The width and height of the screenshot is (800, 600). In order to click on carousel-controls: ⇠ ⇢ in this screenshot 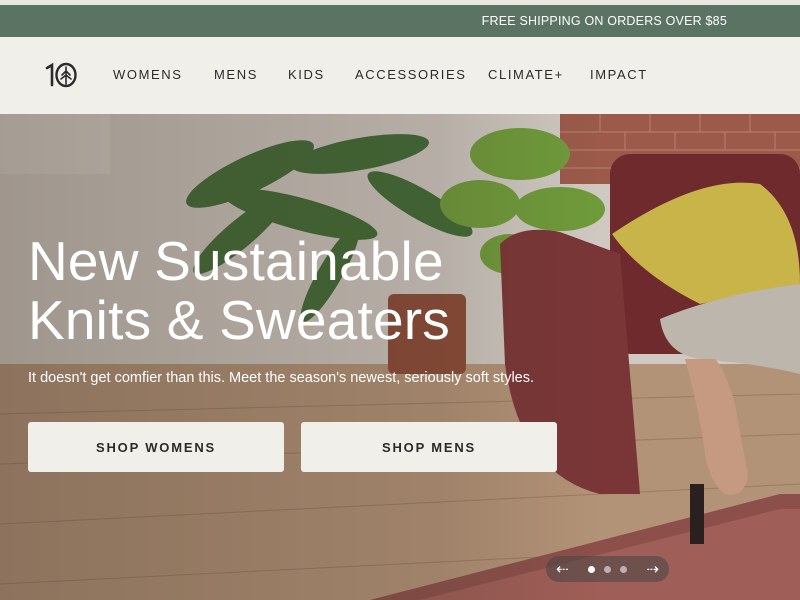, I will do `click(607, 569)`.